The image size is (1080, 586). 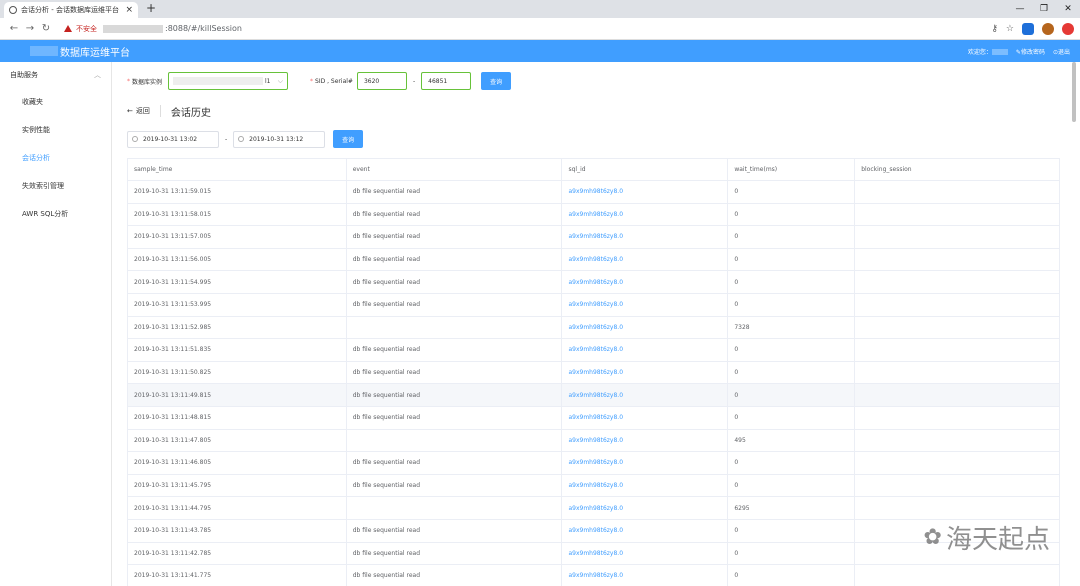 What do you see at coordinates (957, 169) in the screenshot?
I see `column-header: blocking_session` at bounding box center [957, 169].